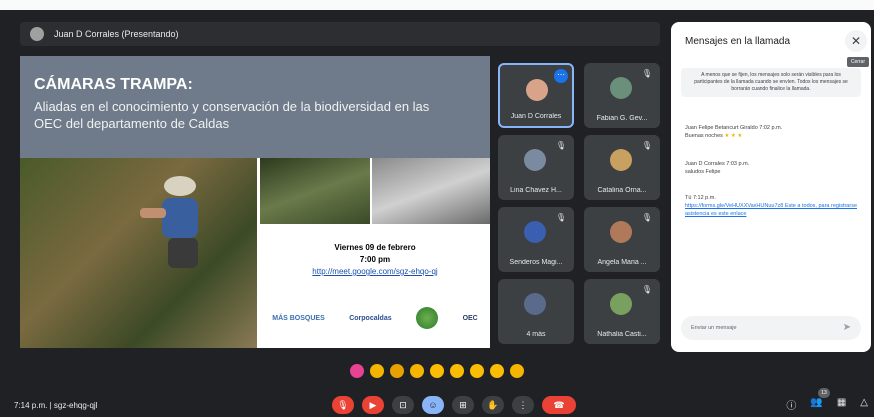  Describe the element at coordinates (138, 253) in the screenshot. I see `slide-photo-researcher` at that location.